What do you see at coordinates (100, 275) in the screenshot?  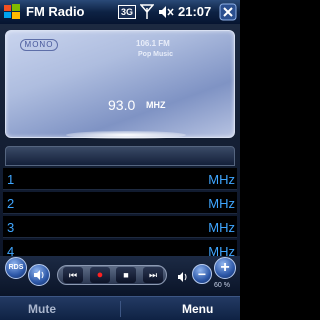 I see `record-button: ●` at bounding box center [100, 275].